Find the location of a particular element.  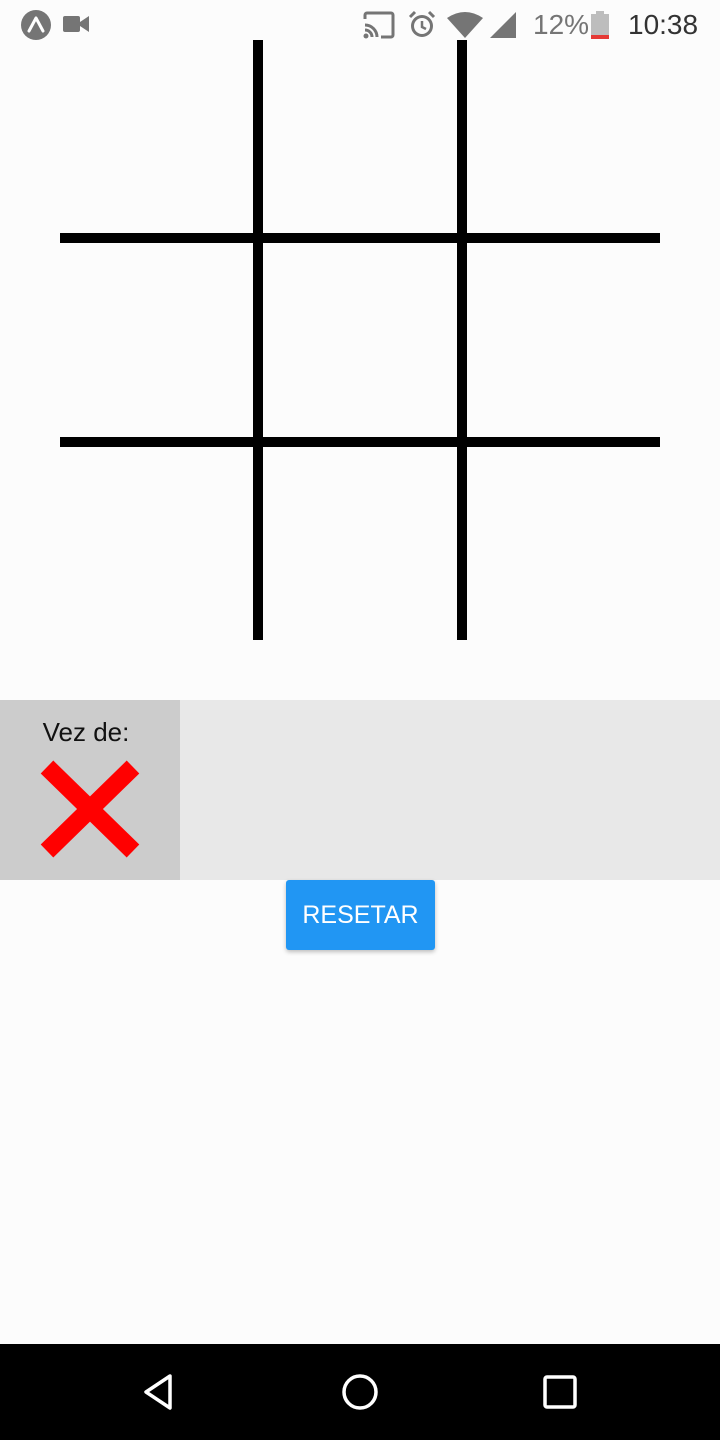

expo-icon is located at coordinates (36, 25).